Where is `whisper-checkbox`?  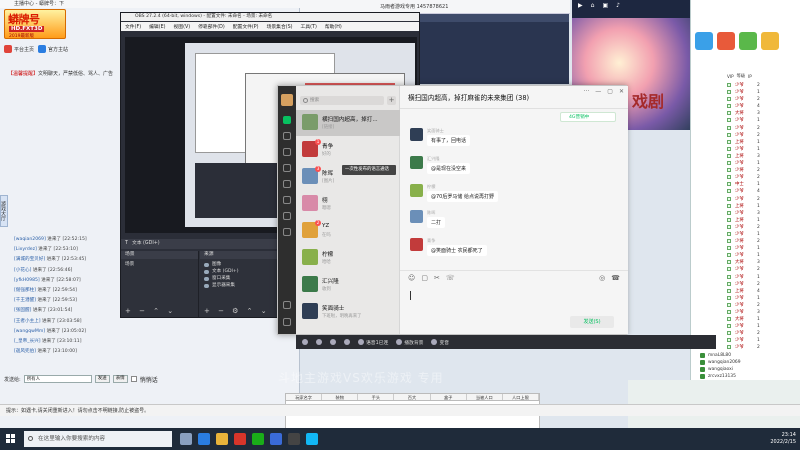 whisper-checkbox is located at coordinates (133, 379).